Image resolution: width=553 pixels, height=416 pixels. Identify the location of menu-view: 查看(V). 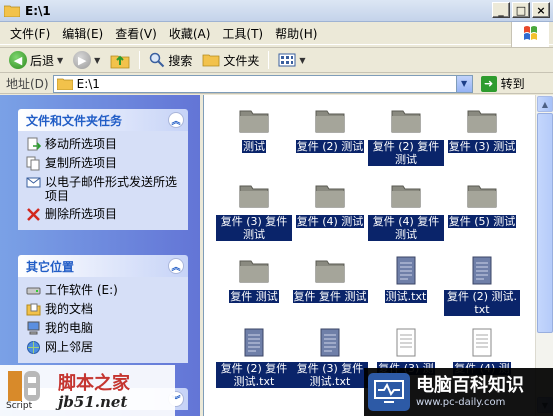
(136, 33).